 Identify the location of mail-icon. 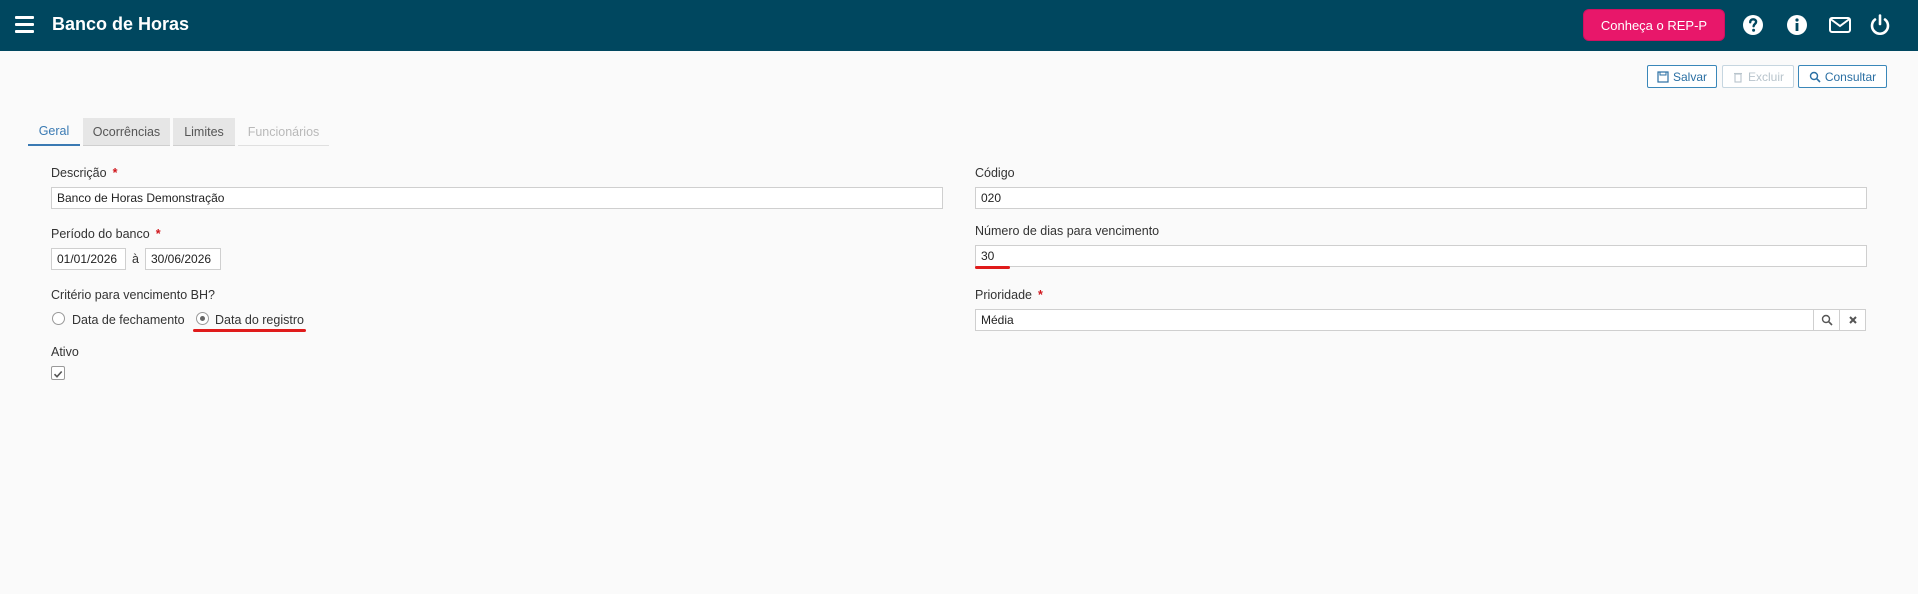
(1840, 25).